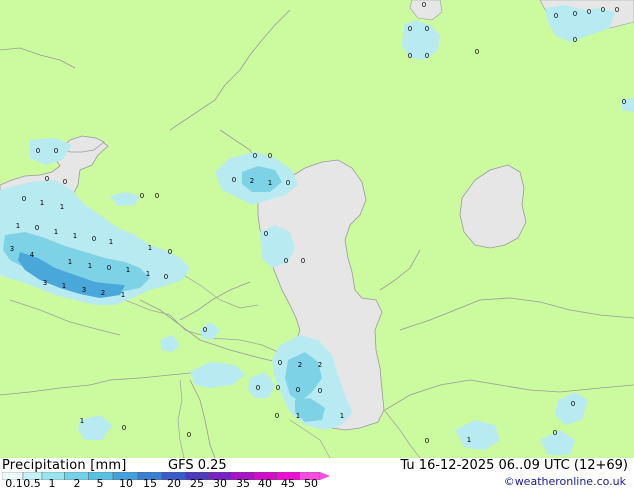  I want to click on legend-tick-label: 45, so click(288, 483).